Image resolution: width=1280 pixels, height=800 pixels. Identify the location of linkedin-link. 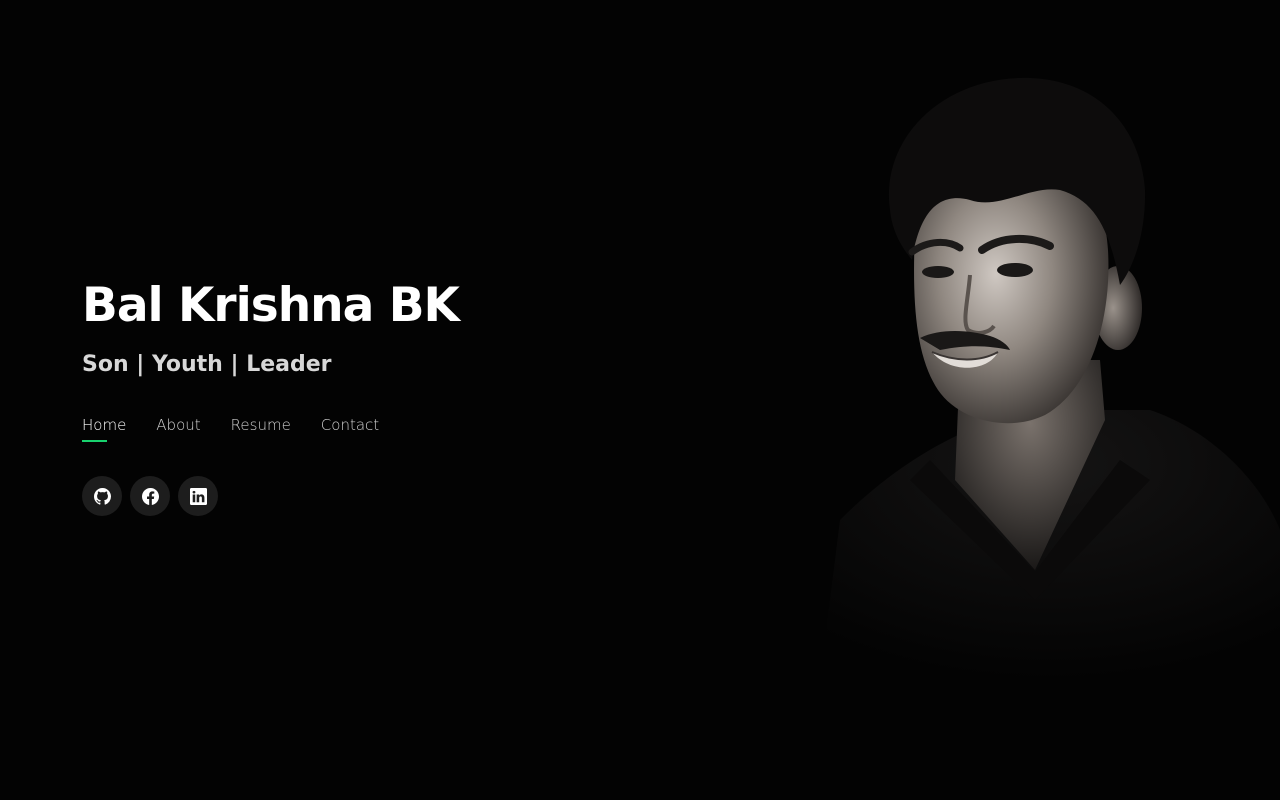
(198, 496).